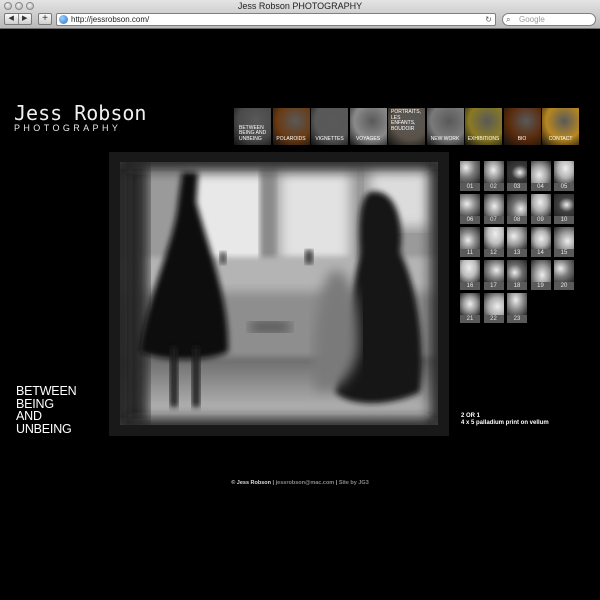  What do you see at coordinates (493, 286) in the screenshot?
I see `thumbnail-number: 17` at bounding box center [493, 286].